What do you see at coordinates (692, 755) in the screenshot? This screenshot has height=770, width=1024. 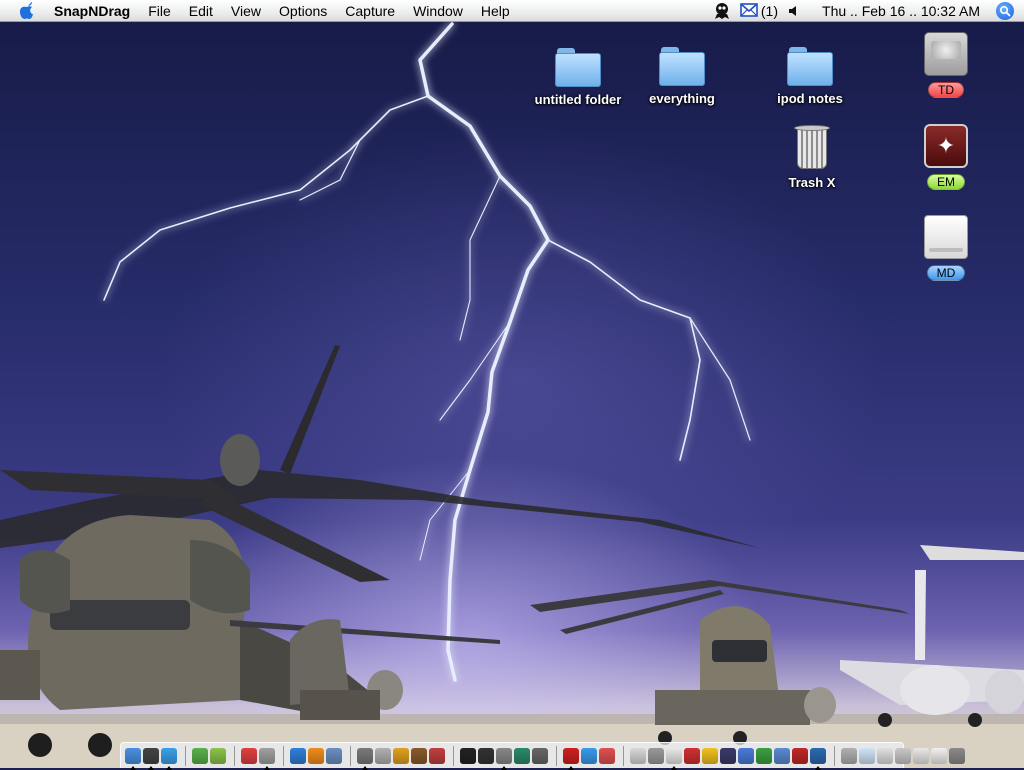 I see `dock-red-icon` at bounding box center [692, 755].